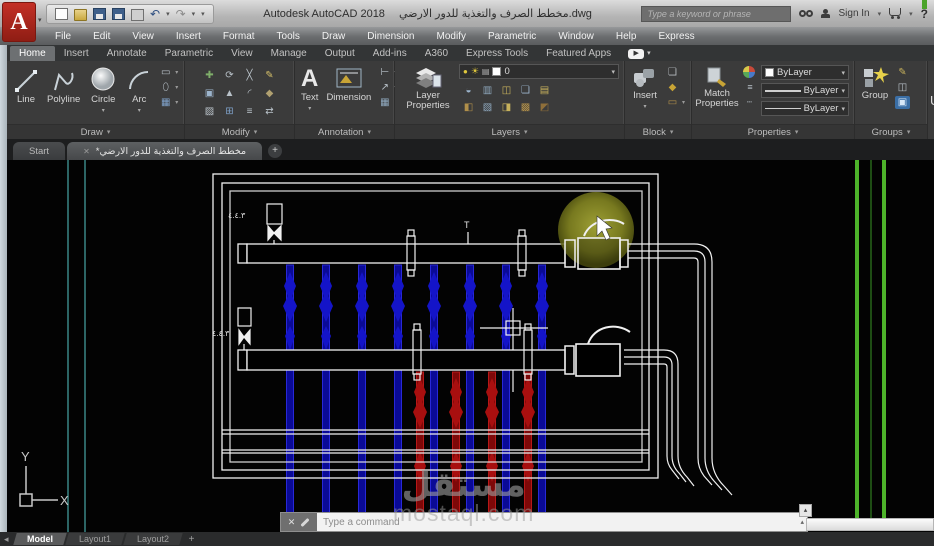  Describe the element at coordinates (76, 53) in the screenshot. I see `tab-insert: Insert` at that location.